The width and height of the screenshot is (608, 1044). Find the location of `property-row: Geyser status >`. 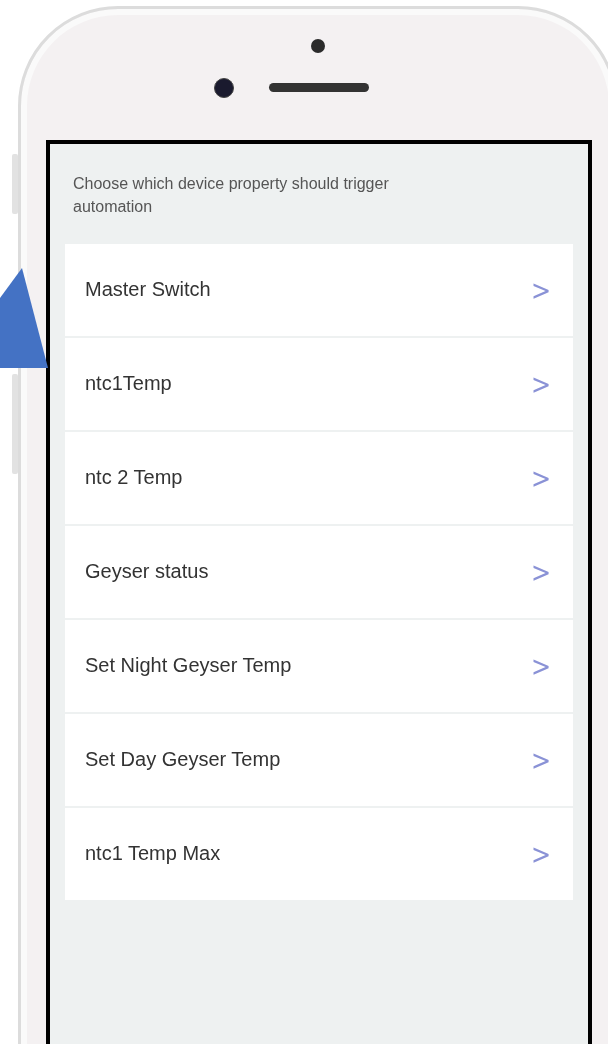

property-row: Geyser status > is located at coordinates (319, 571).